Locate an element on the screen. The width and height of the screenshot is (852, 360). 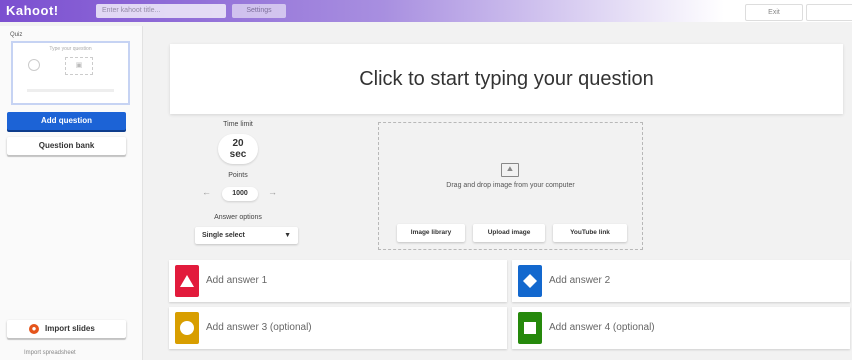
question-bank-button: Question bank is located at coordinates (66, 146).